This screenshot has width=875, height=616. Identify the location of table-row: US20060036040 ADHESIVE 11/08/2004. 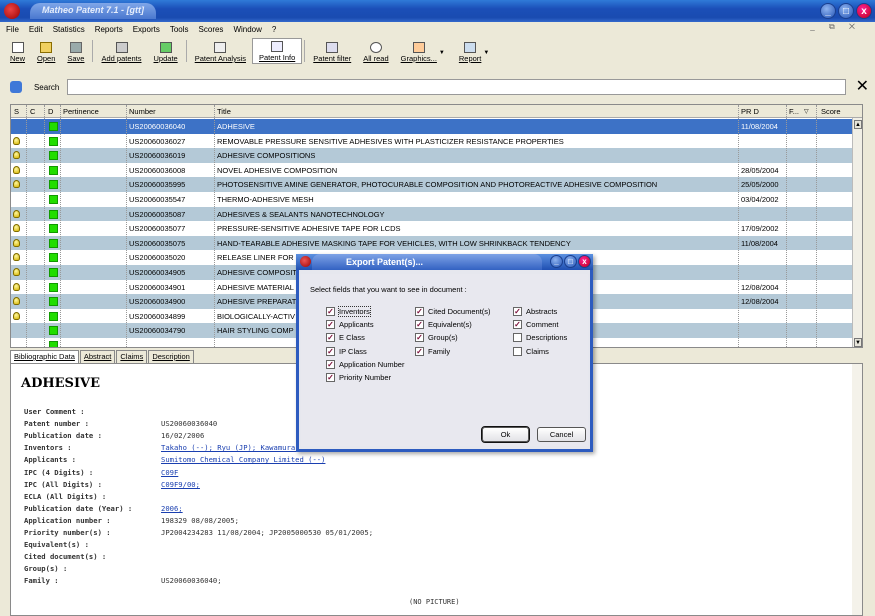
(432, 126).